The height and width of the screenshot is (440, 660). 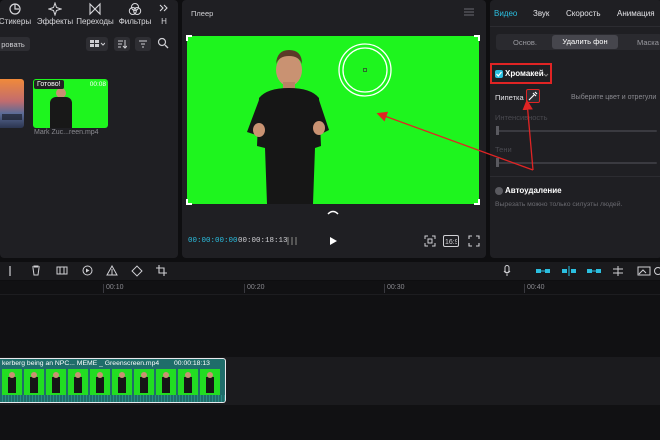 What do you see at coordinates (497, 162) in the screenshot?
I see `shadow-slider-handle` at bounding box center [497, 162].